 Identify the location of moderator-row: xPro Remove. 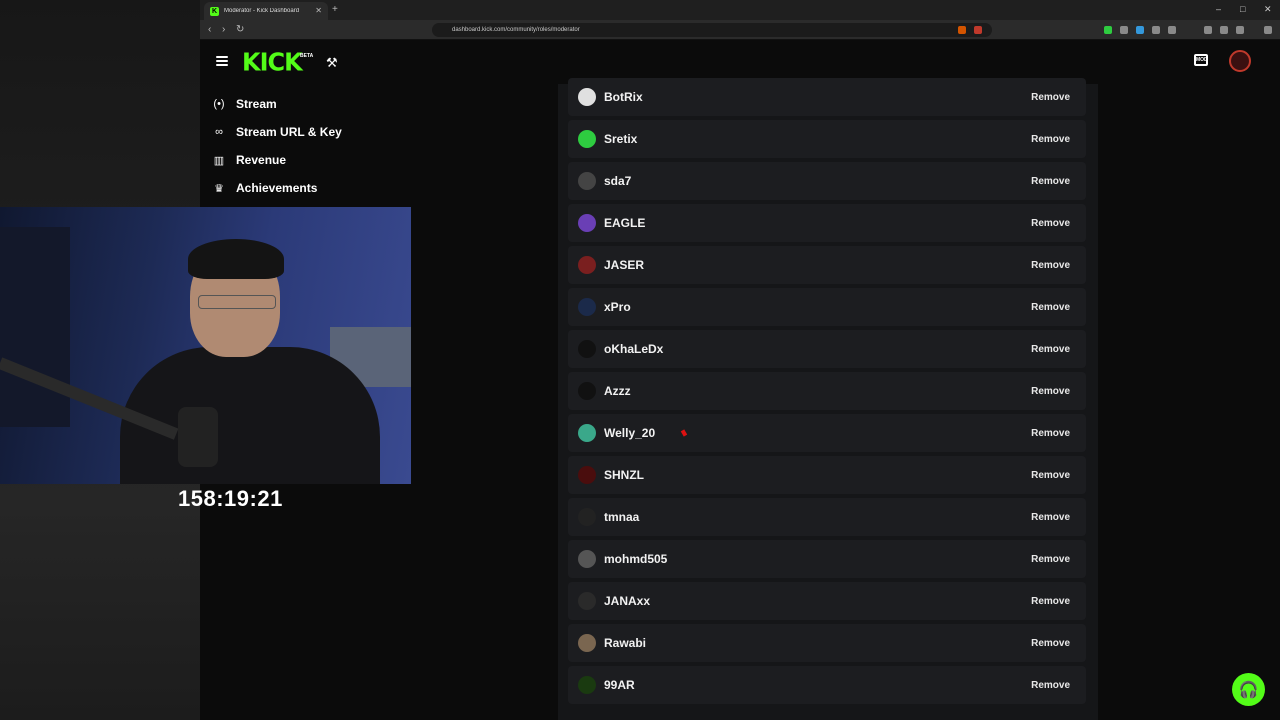
(827, 307).